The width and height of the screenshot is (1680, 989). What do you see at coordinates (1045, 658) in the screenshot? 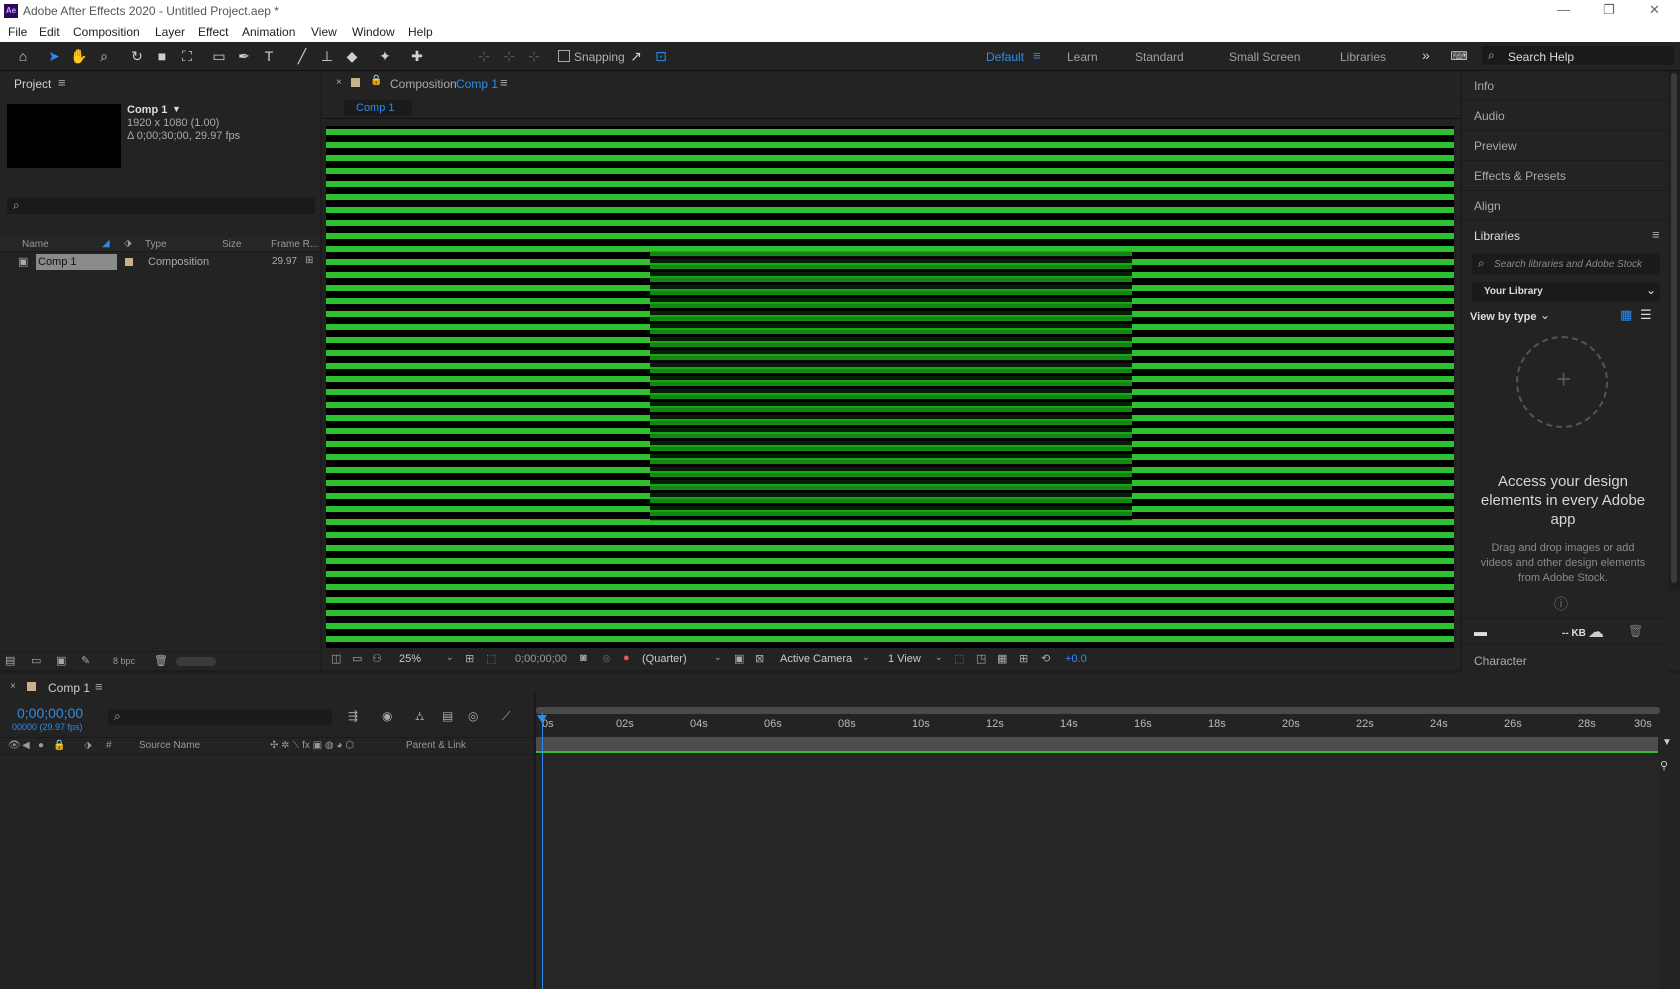
I see `reset-exposure-icon: ⟲` at bounding box center [1045, 658].